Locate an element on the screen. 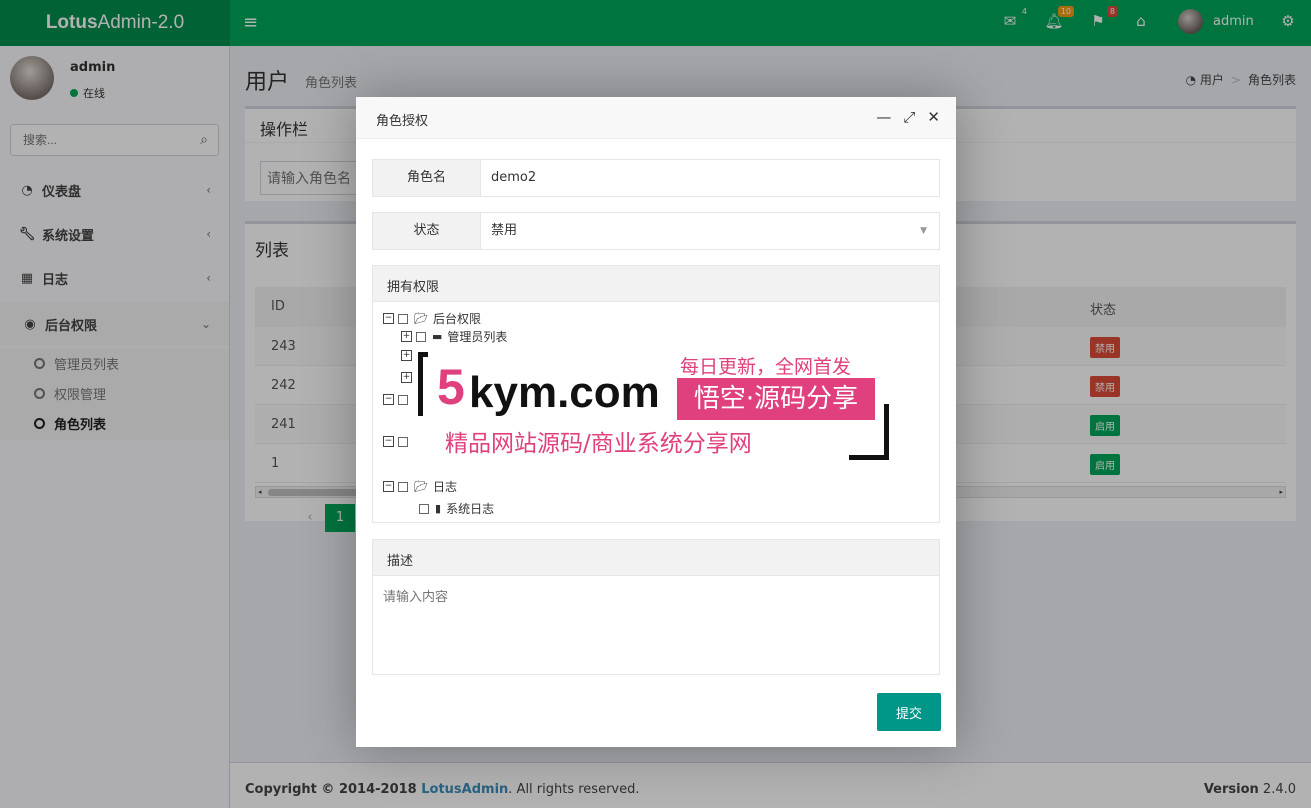 The image size is (1311, 808). description-title: 描述 is located at coordinates (656, 558).